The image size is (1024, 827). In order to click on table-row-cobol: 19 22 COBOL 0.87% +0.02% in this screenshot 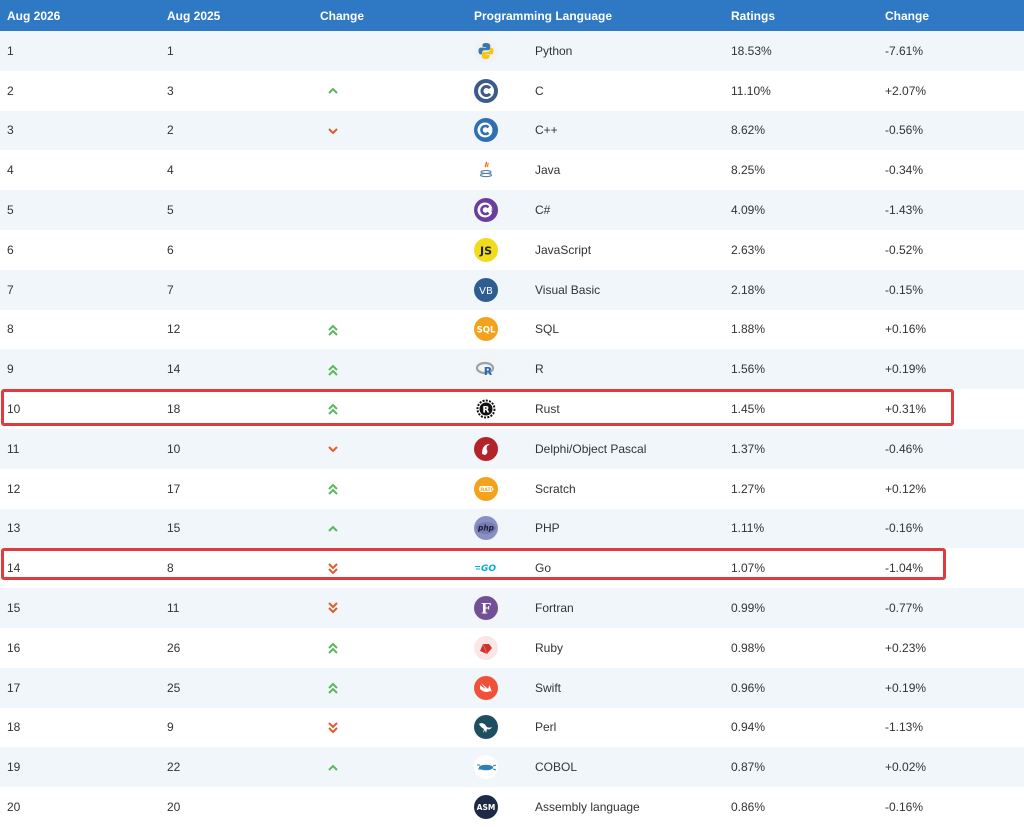, I will do `click(512, 767)`.